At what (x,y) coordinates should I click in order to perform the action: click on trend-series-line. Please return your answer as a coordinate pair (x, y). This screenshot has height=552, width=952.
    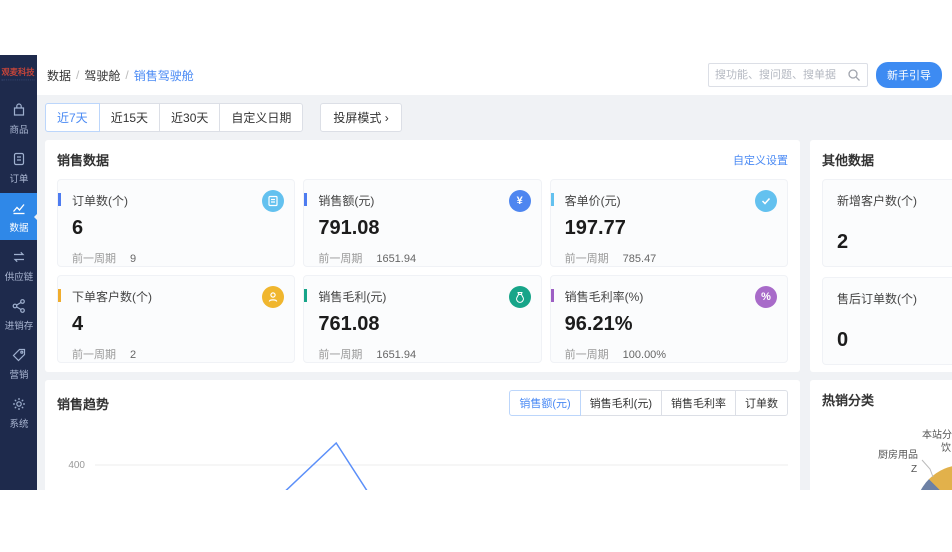
    Looking at the image, I should click on (326, 465).